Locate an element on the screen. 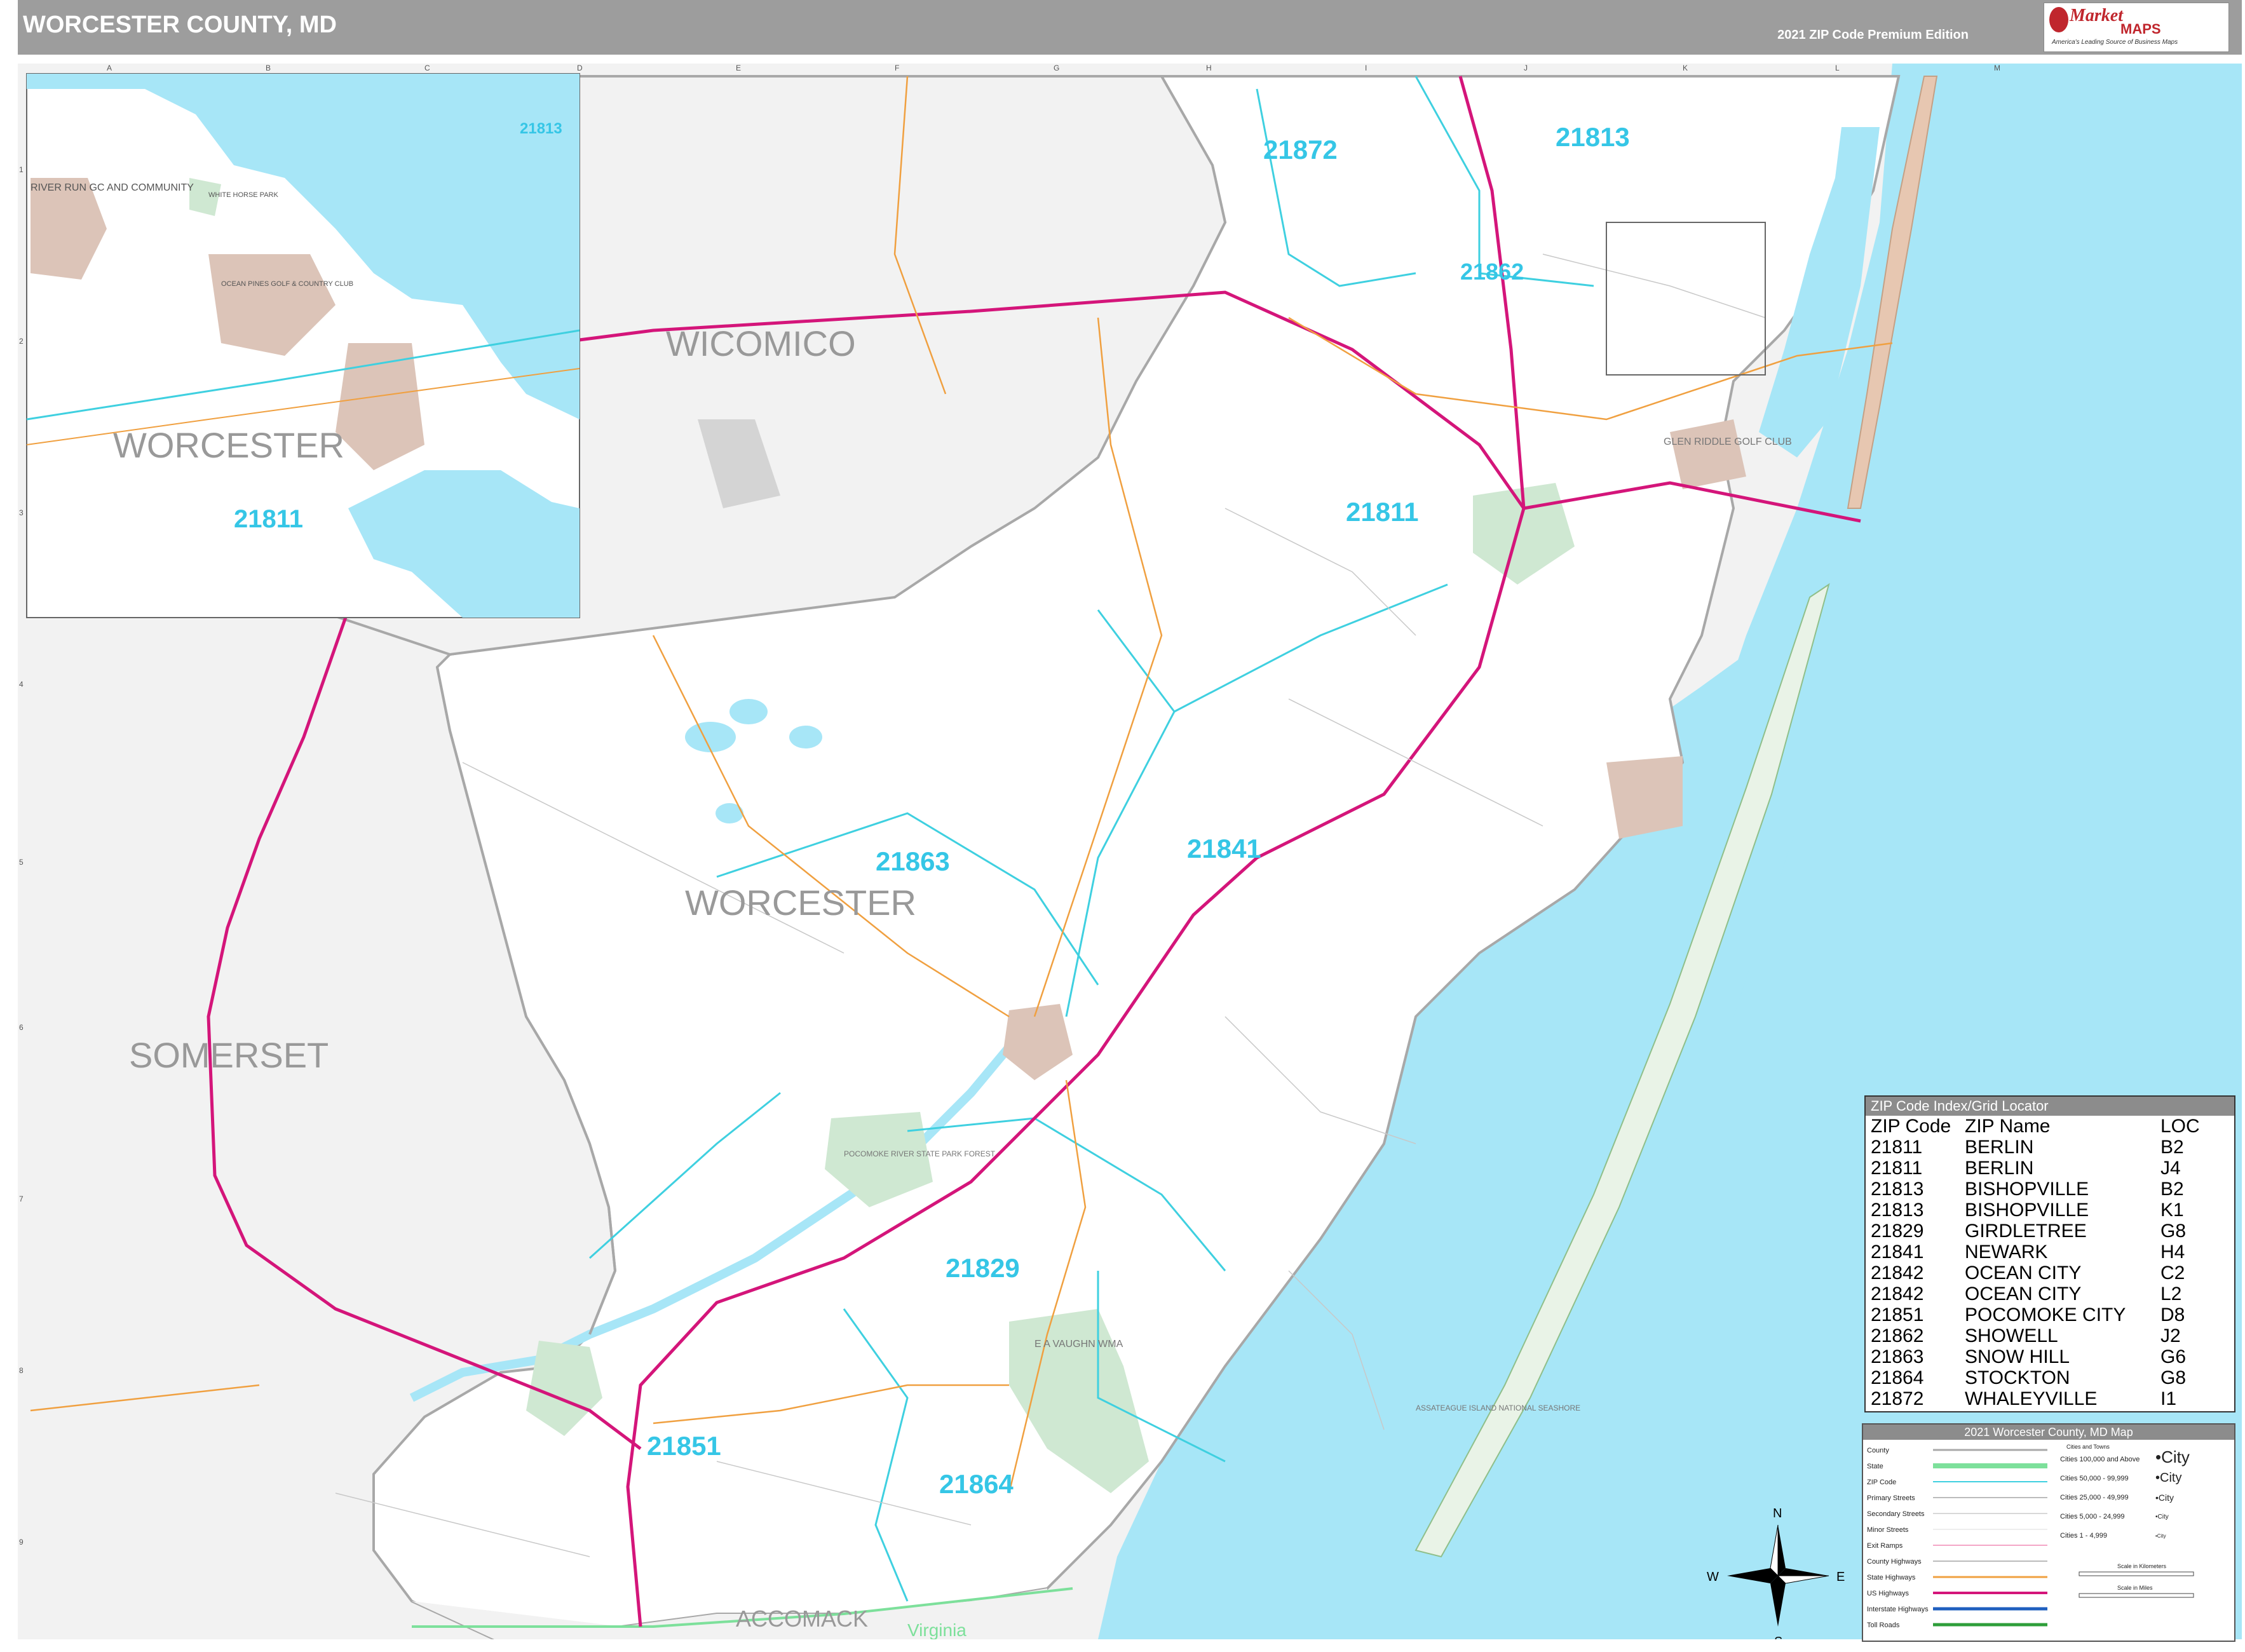  grid-col: B is located at coordinates (268, 68).